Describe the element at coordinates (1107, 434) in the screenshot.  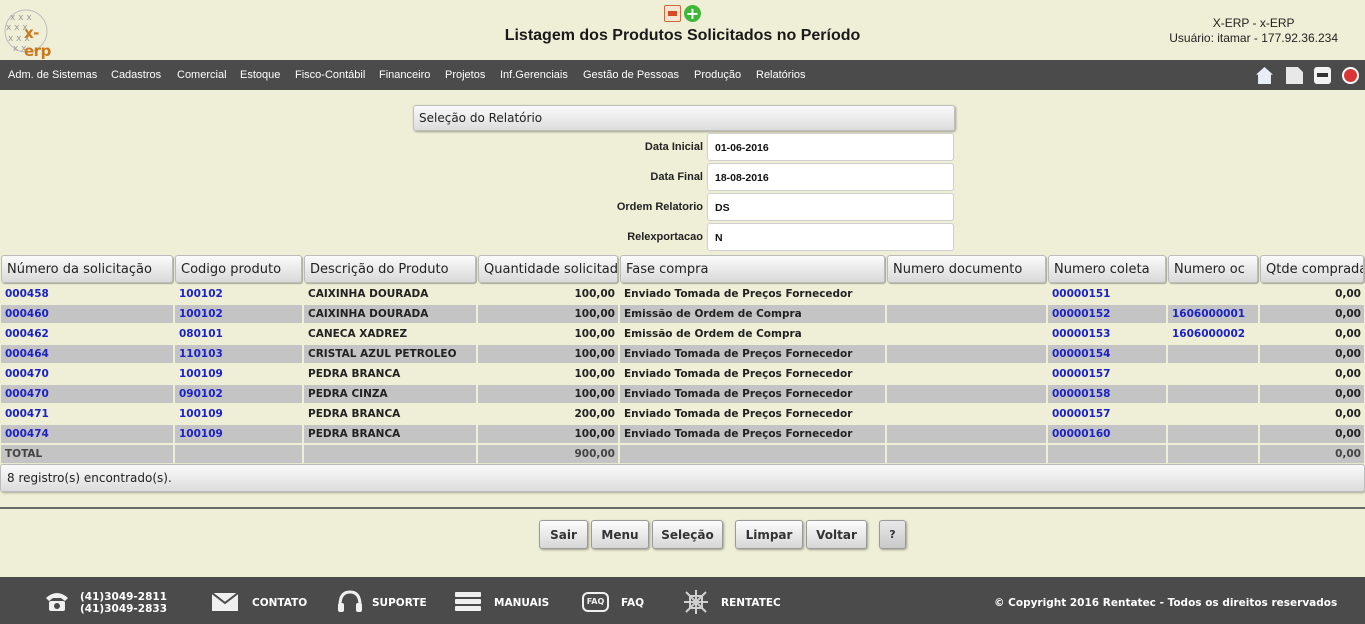
I see `cell-numero-coleta: 00000160` at that location.